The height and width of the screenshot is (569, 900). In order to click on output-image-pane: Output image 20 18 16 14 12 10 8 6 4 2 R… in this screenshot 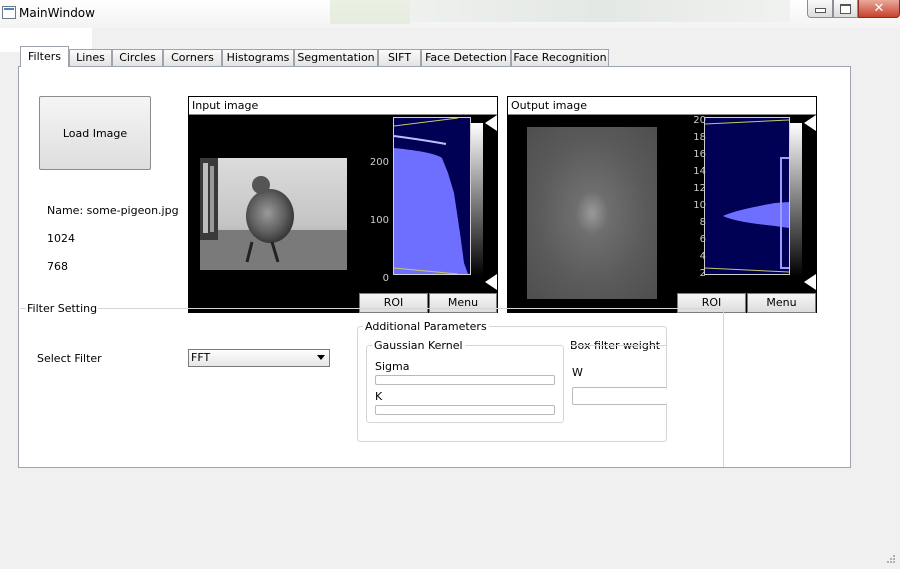, I will do `click(662, 204)`.